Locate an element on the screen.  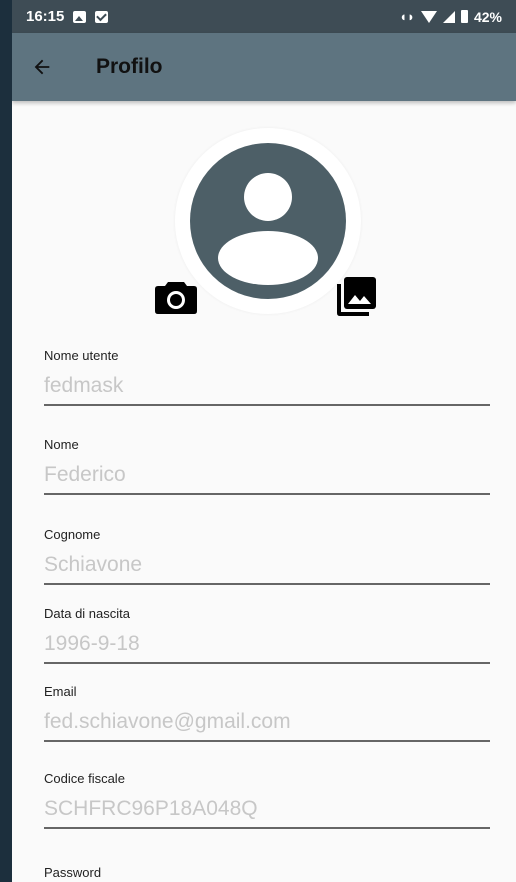
profile-avatar is located at coordinates (268, 221).